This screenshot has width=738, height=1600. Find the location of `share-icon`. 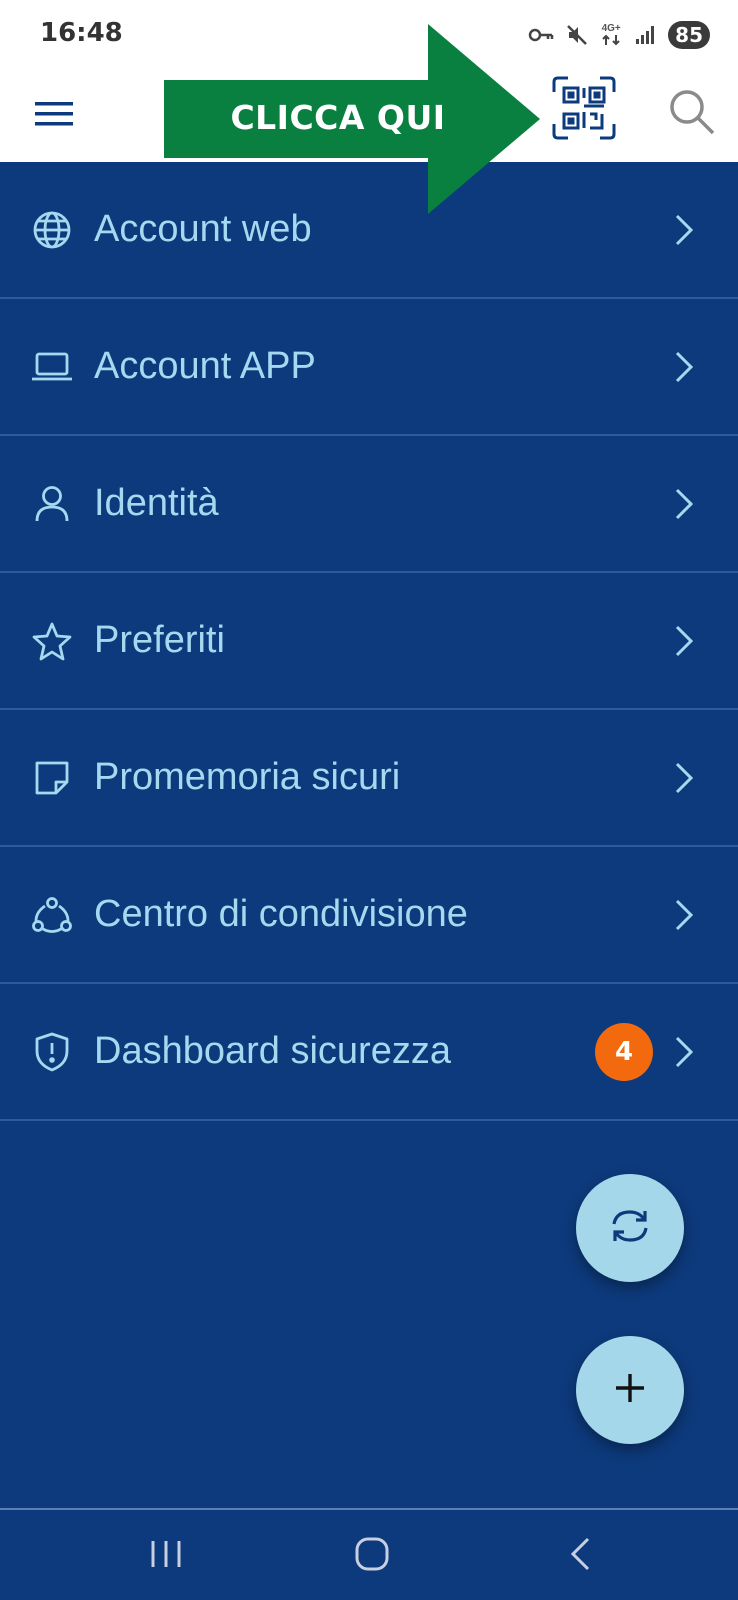

share-icon is located at coordinates (52, 915).